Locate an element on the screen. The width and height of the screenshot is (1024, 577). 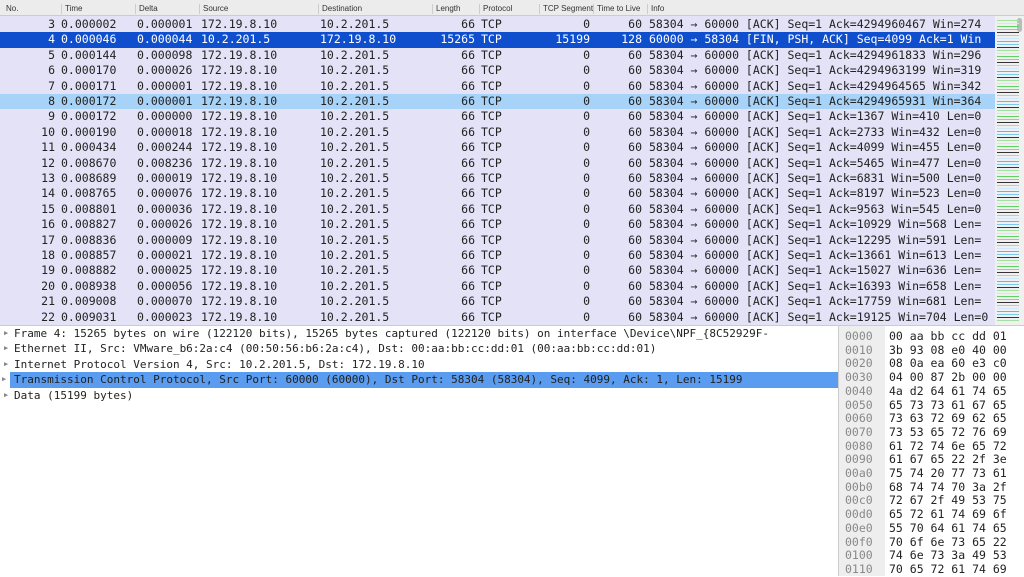
column-header-delta: Delta is located at coordinates (167, 9).